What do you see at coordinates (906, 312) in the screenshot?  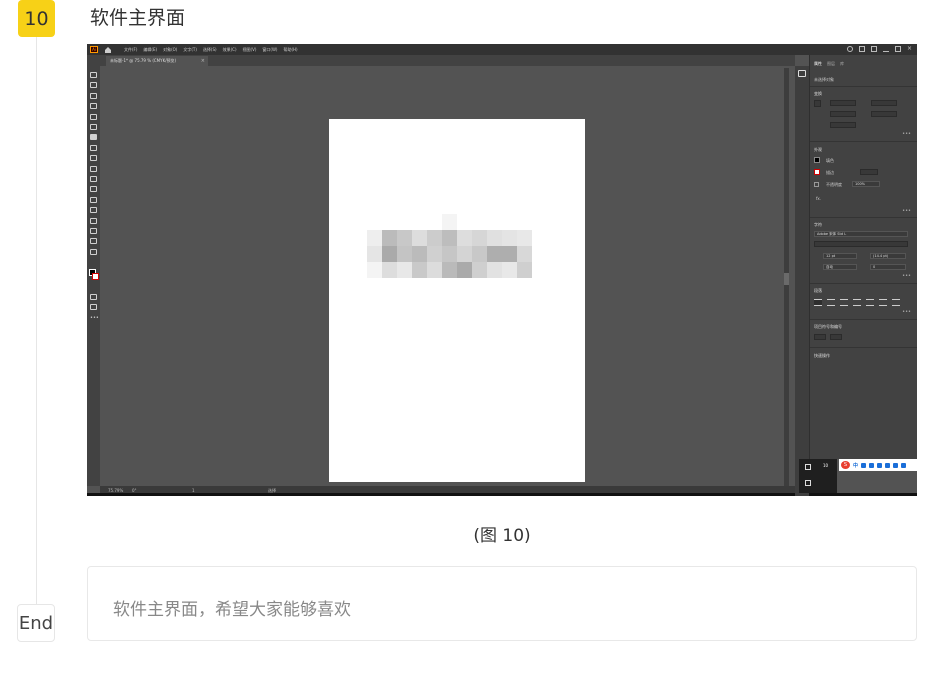 I see `paragraph-more-icon: •••` at bounding box center [906, 312].